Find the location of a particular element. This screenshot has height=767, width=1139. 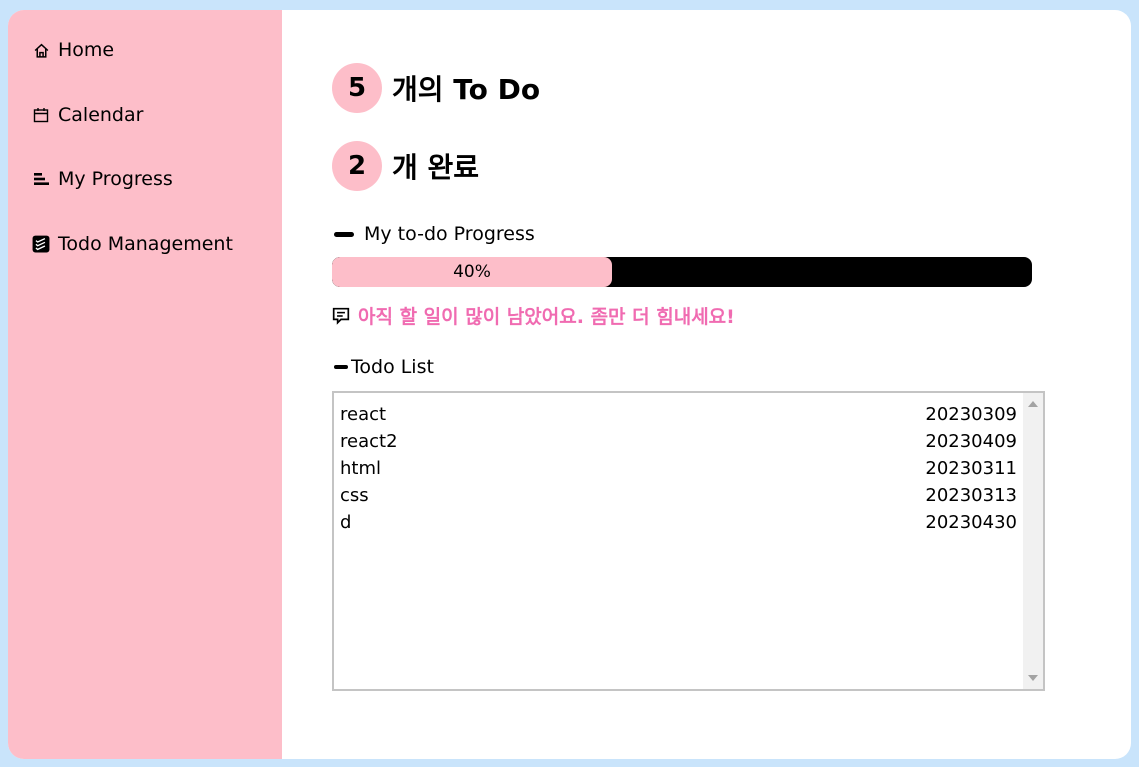

scroll-down-icon is located at coordinates (1033, 678).